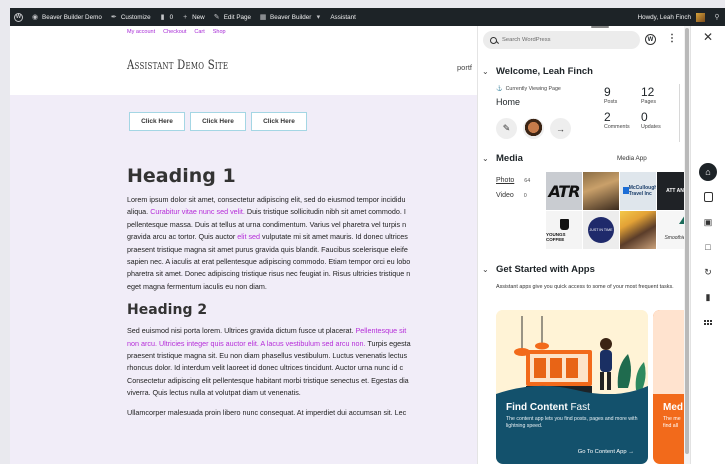 This screenshot has height=464, width=725. Describe the element at coordinates (263, 17) in the screenshot. I see `beaver-builder-icon: ▦` at that location.